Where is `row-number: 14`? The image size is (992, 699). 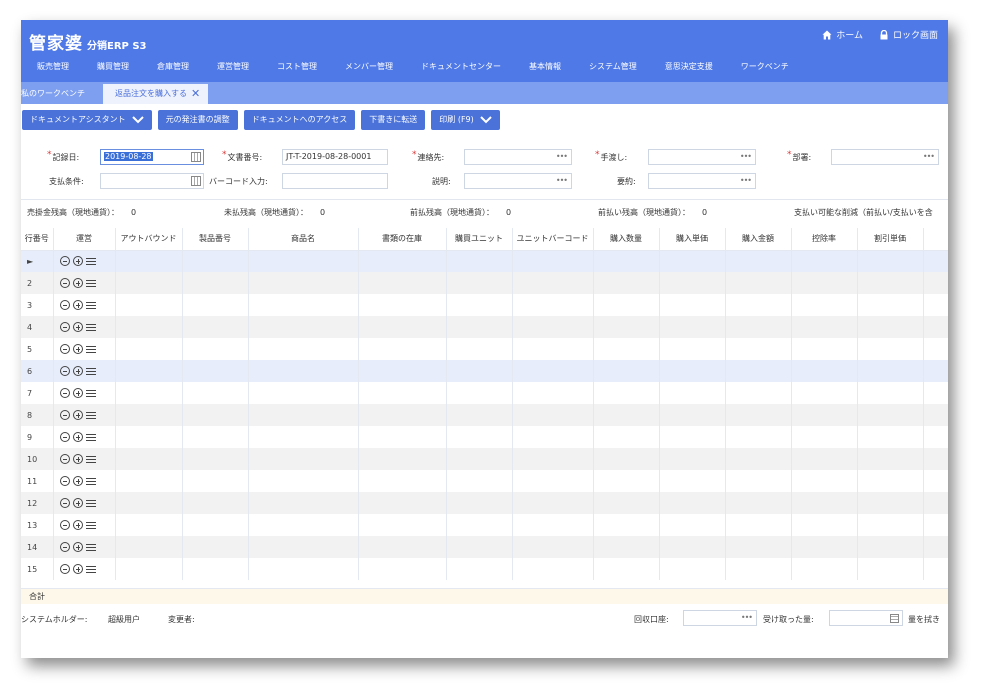
row-number: 14 is located at coordinates (37, 547).